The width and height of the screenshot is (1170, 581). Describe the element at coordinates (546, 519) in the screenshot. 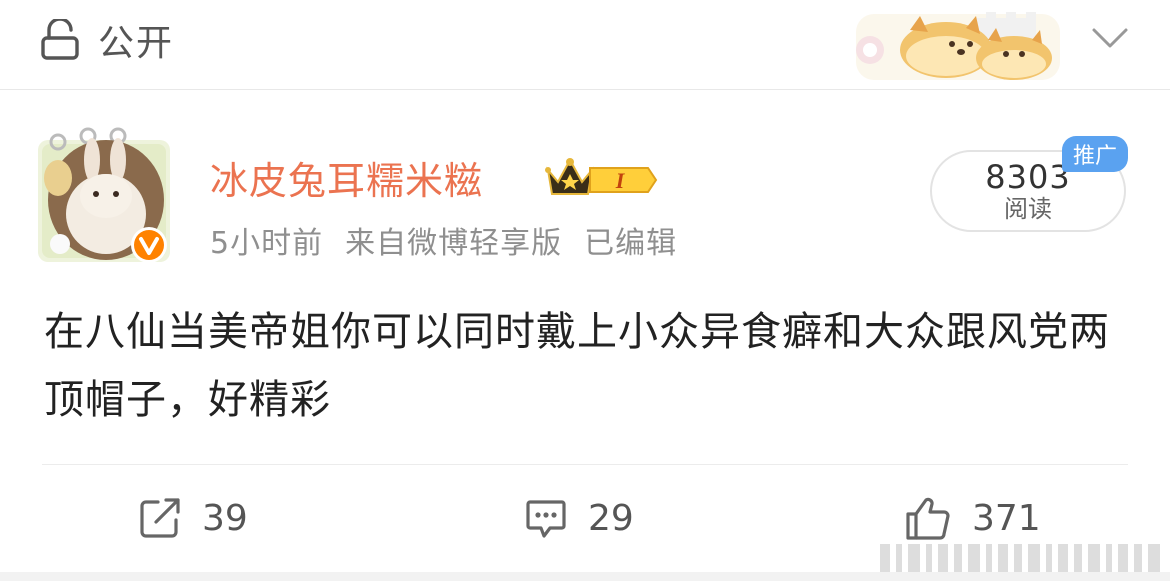

I see `comment-icon` at that location.